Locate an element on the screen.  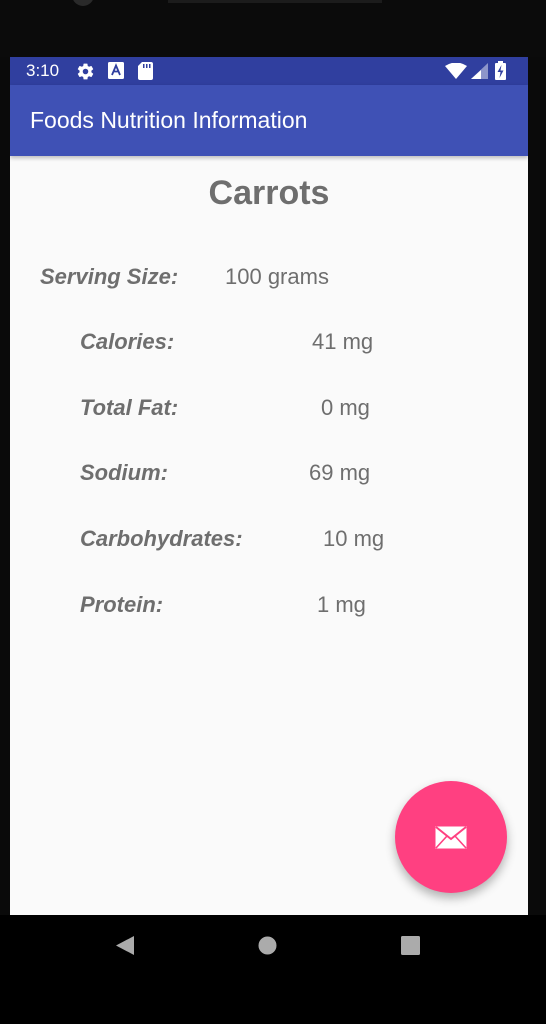
home-icon is located at coordinates (267, 945).